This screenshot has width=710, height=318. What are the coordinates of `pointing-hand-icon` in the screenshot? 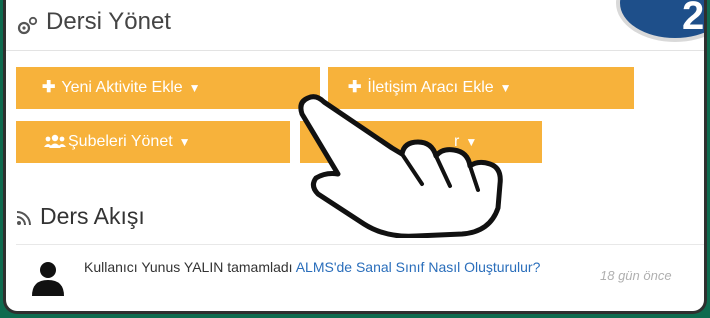 It's located at (400, 166).